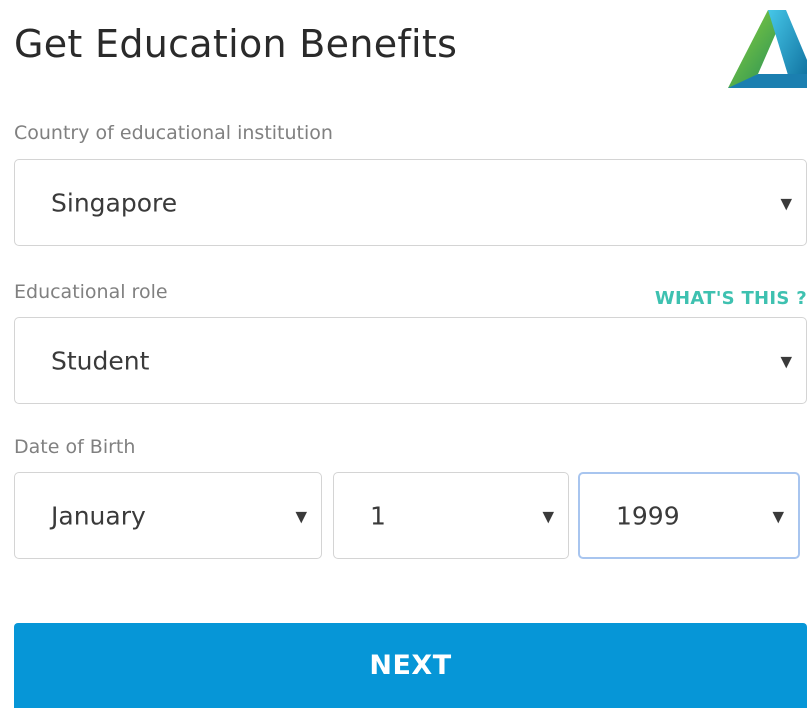  I want to click on country-label: Country of educational institution, so click(173, 133).